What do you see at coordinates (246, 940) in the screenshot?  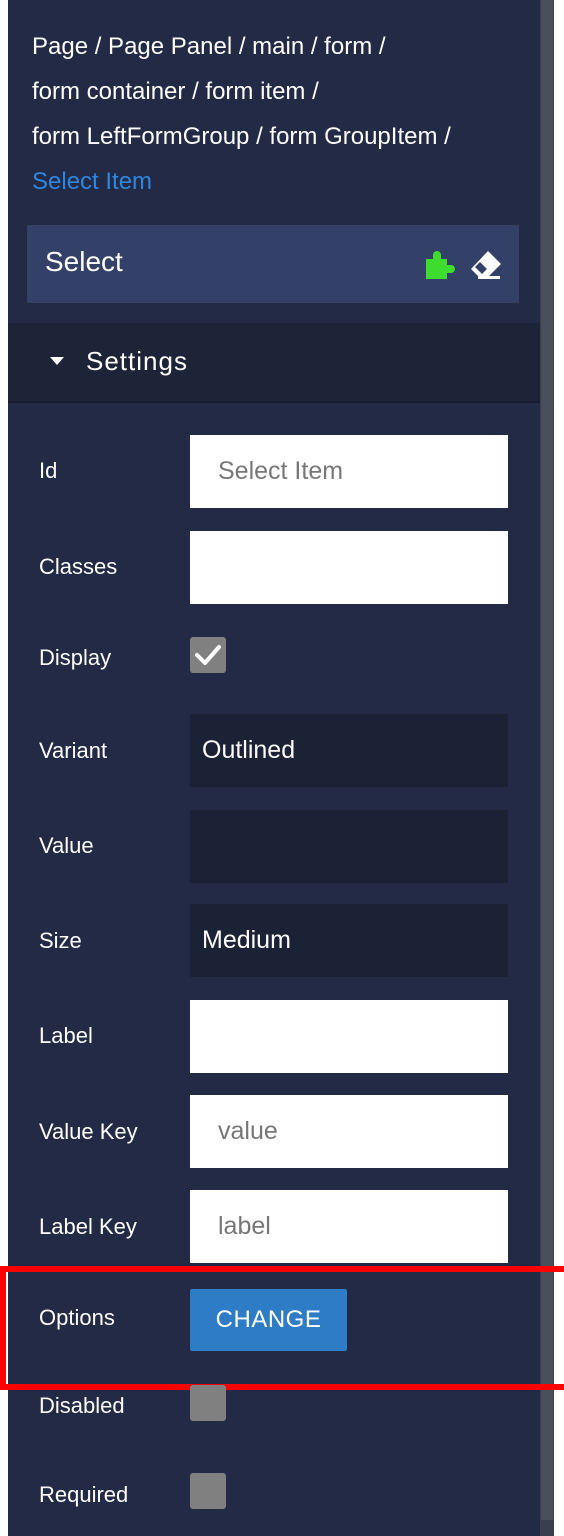 I see `size-value: Medium` at bounding box center [246, 940].